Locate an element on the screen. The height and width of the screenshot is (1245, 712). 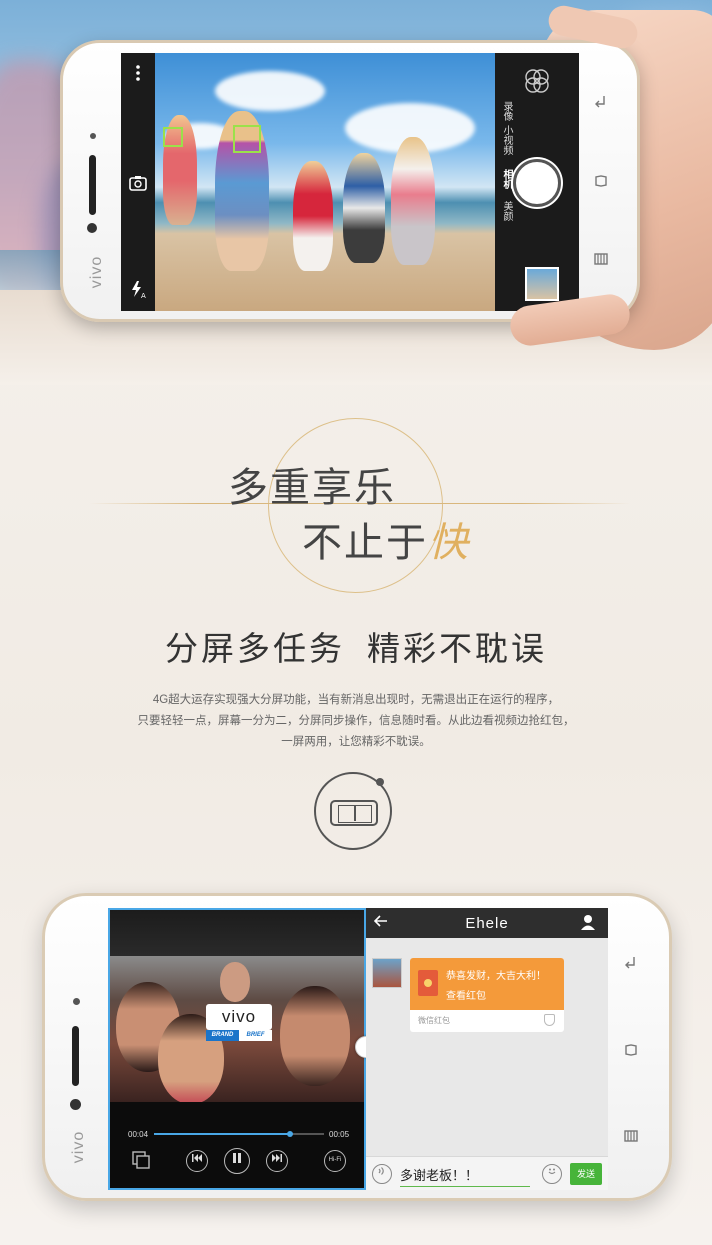
mode-video: 录像 is located at coordinates (506, 111).